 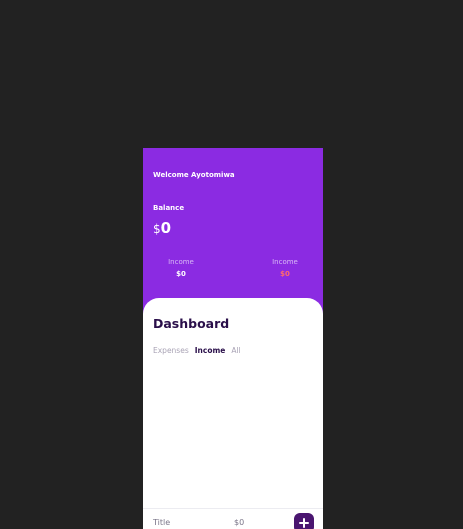 What do you see at coordinates (162, 522) in the screenshot?
I see `transaction-title: Title` at bounding box center [162, 522].